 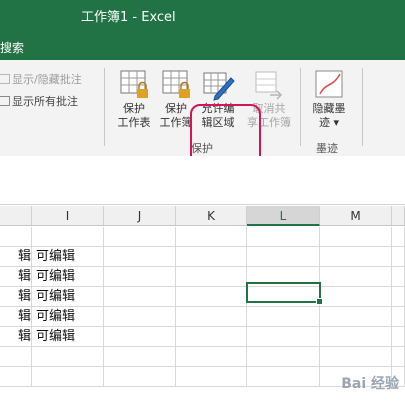 I want to click on show-all-comments-button: 显示所有批注, so click(x=39, y=101).